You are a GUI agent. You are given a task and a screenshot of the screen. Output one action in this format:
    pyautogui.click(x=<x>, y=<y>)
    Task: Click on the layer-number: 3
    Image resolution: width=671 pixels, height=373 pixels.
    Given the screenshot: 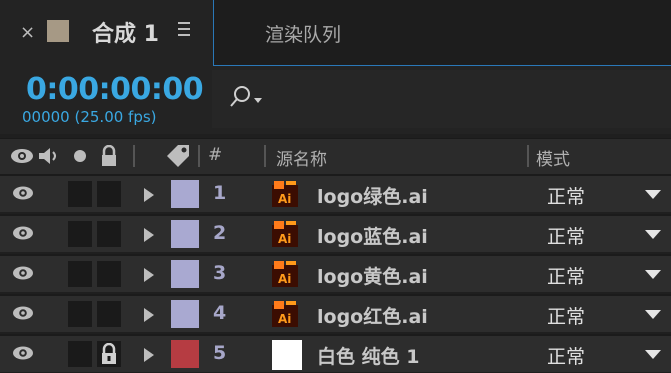 What is the action you would take?
    pyautogui.click(x=220, y=273)
    